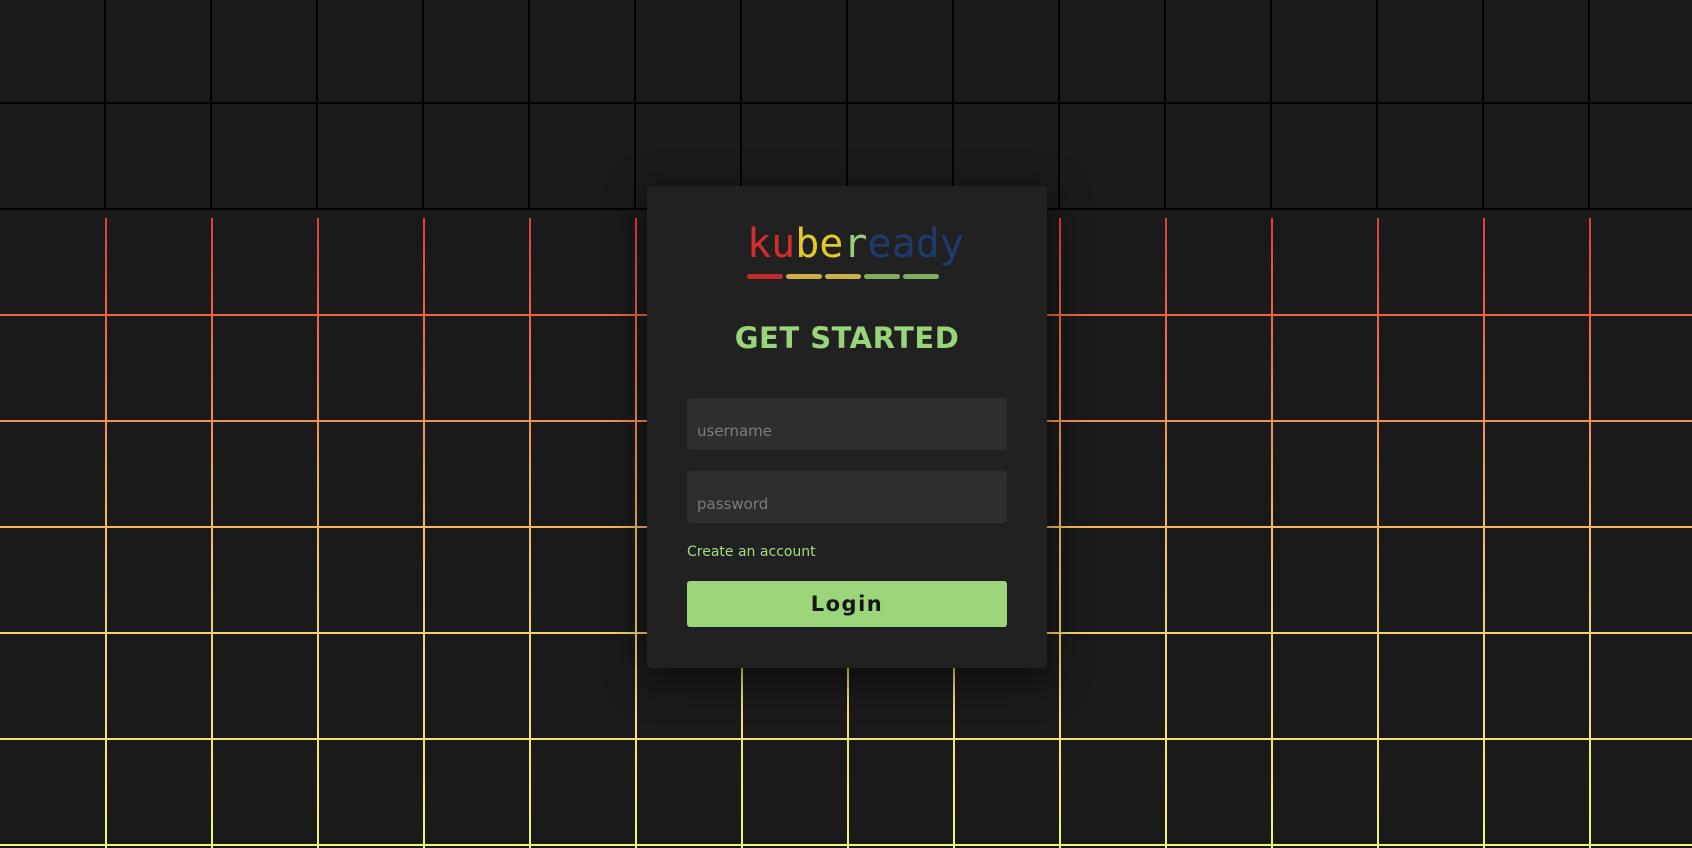 The width and height of the screenshot is (1692, 848). I want to click on logo-color-bars, so click(843, 276).